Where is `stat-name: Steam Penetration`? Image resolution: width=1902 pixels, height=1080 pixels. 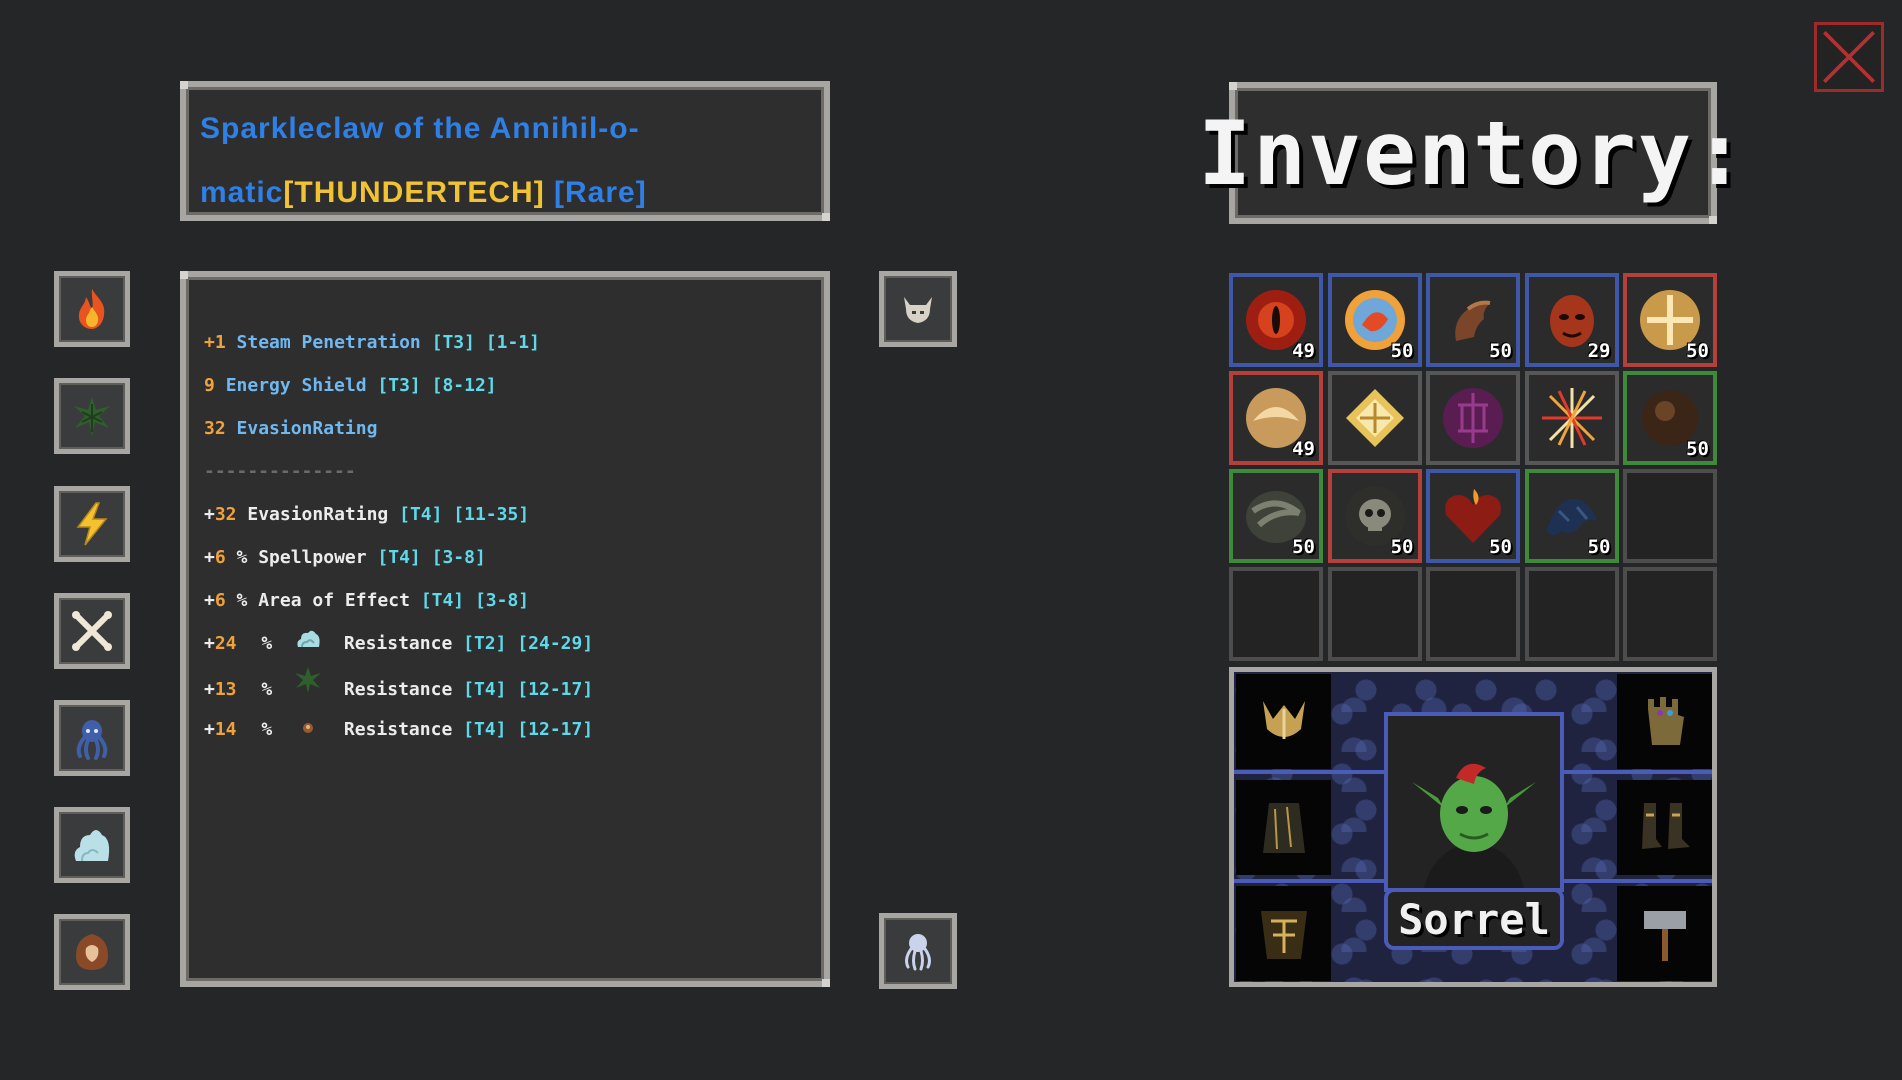 stat-name: Steam Penetration is located at coordinates (328, 342).